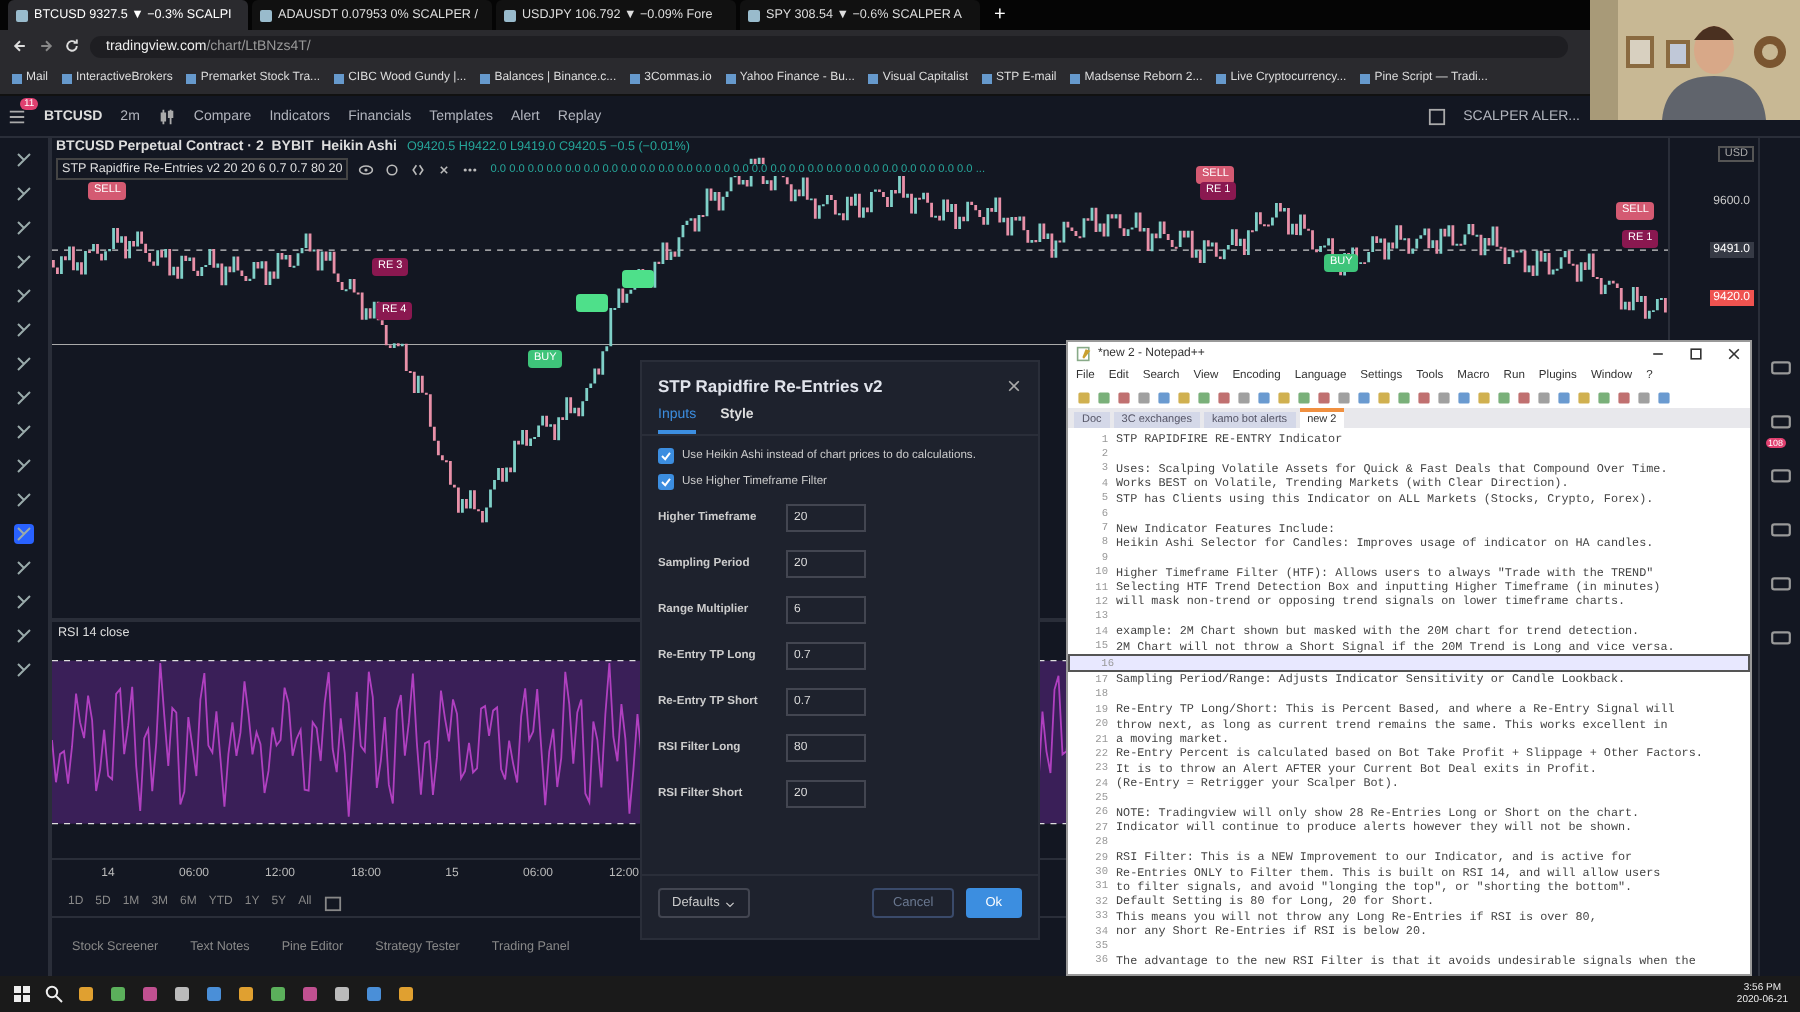  I want to click on notepad-icon, so click(1084, 354).